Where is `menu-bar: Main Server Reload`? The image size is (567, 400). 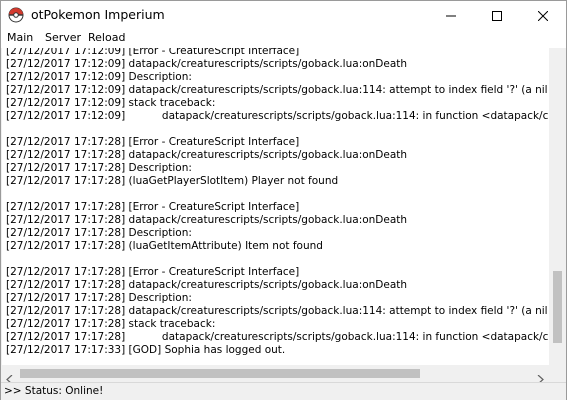
menu-bar: Main Server Reload is located at coordinates (283, 39).